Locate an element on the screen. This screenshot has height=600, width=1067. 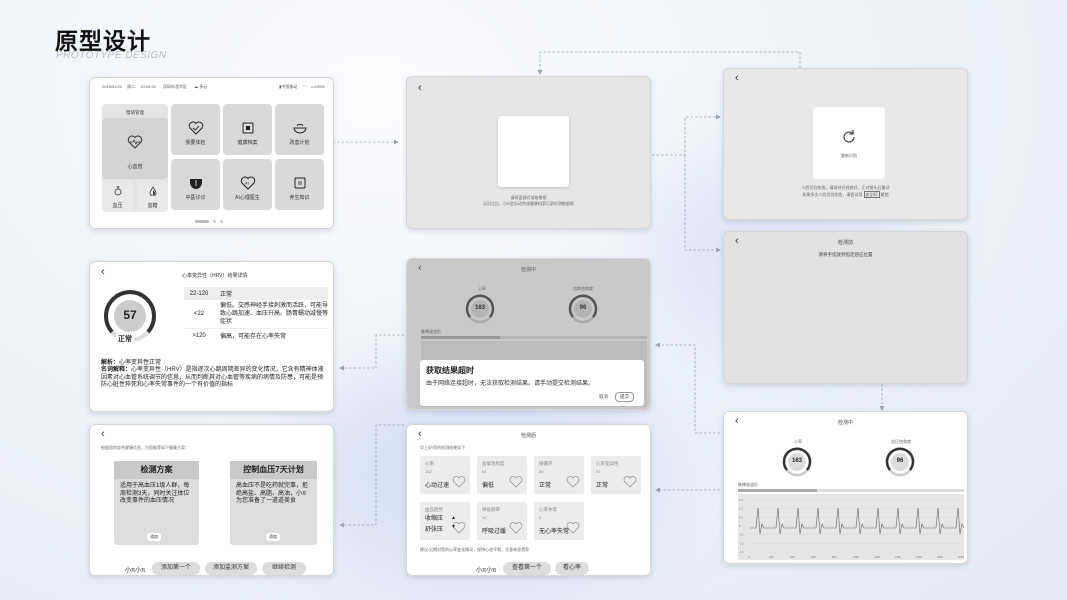
status-time: 10:04:32 is located at coordinates (148, 86).